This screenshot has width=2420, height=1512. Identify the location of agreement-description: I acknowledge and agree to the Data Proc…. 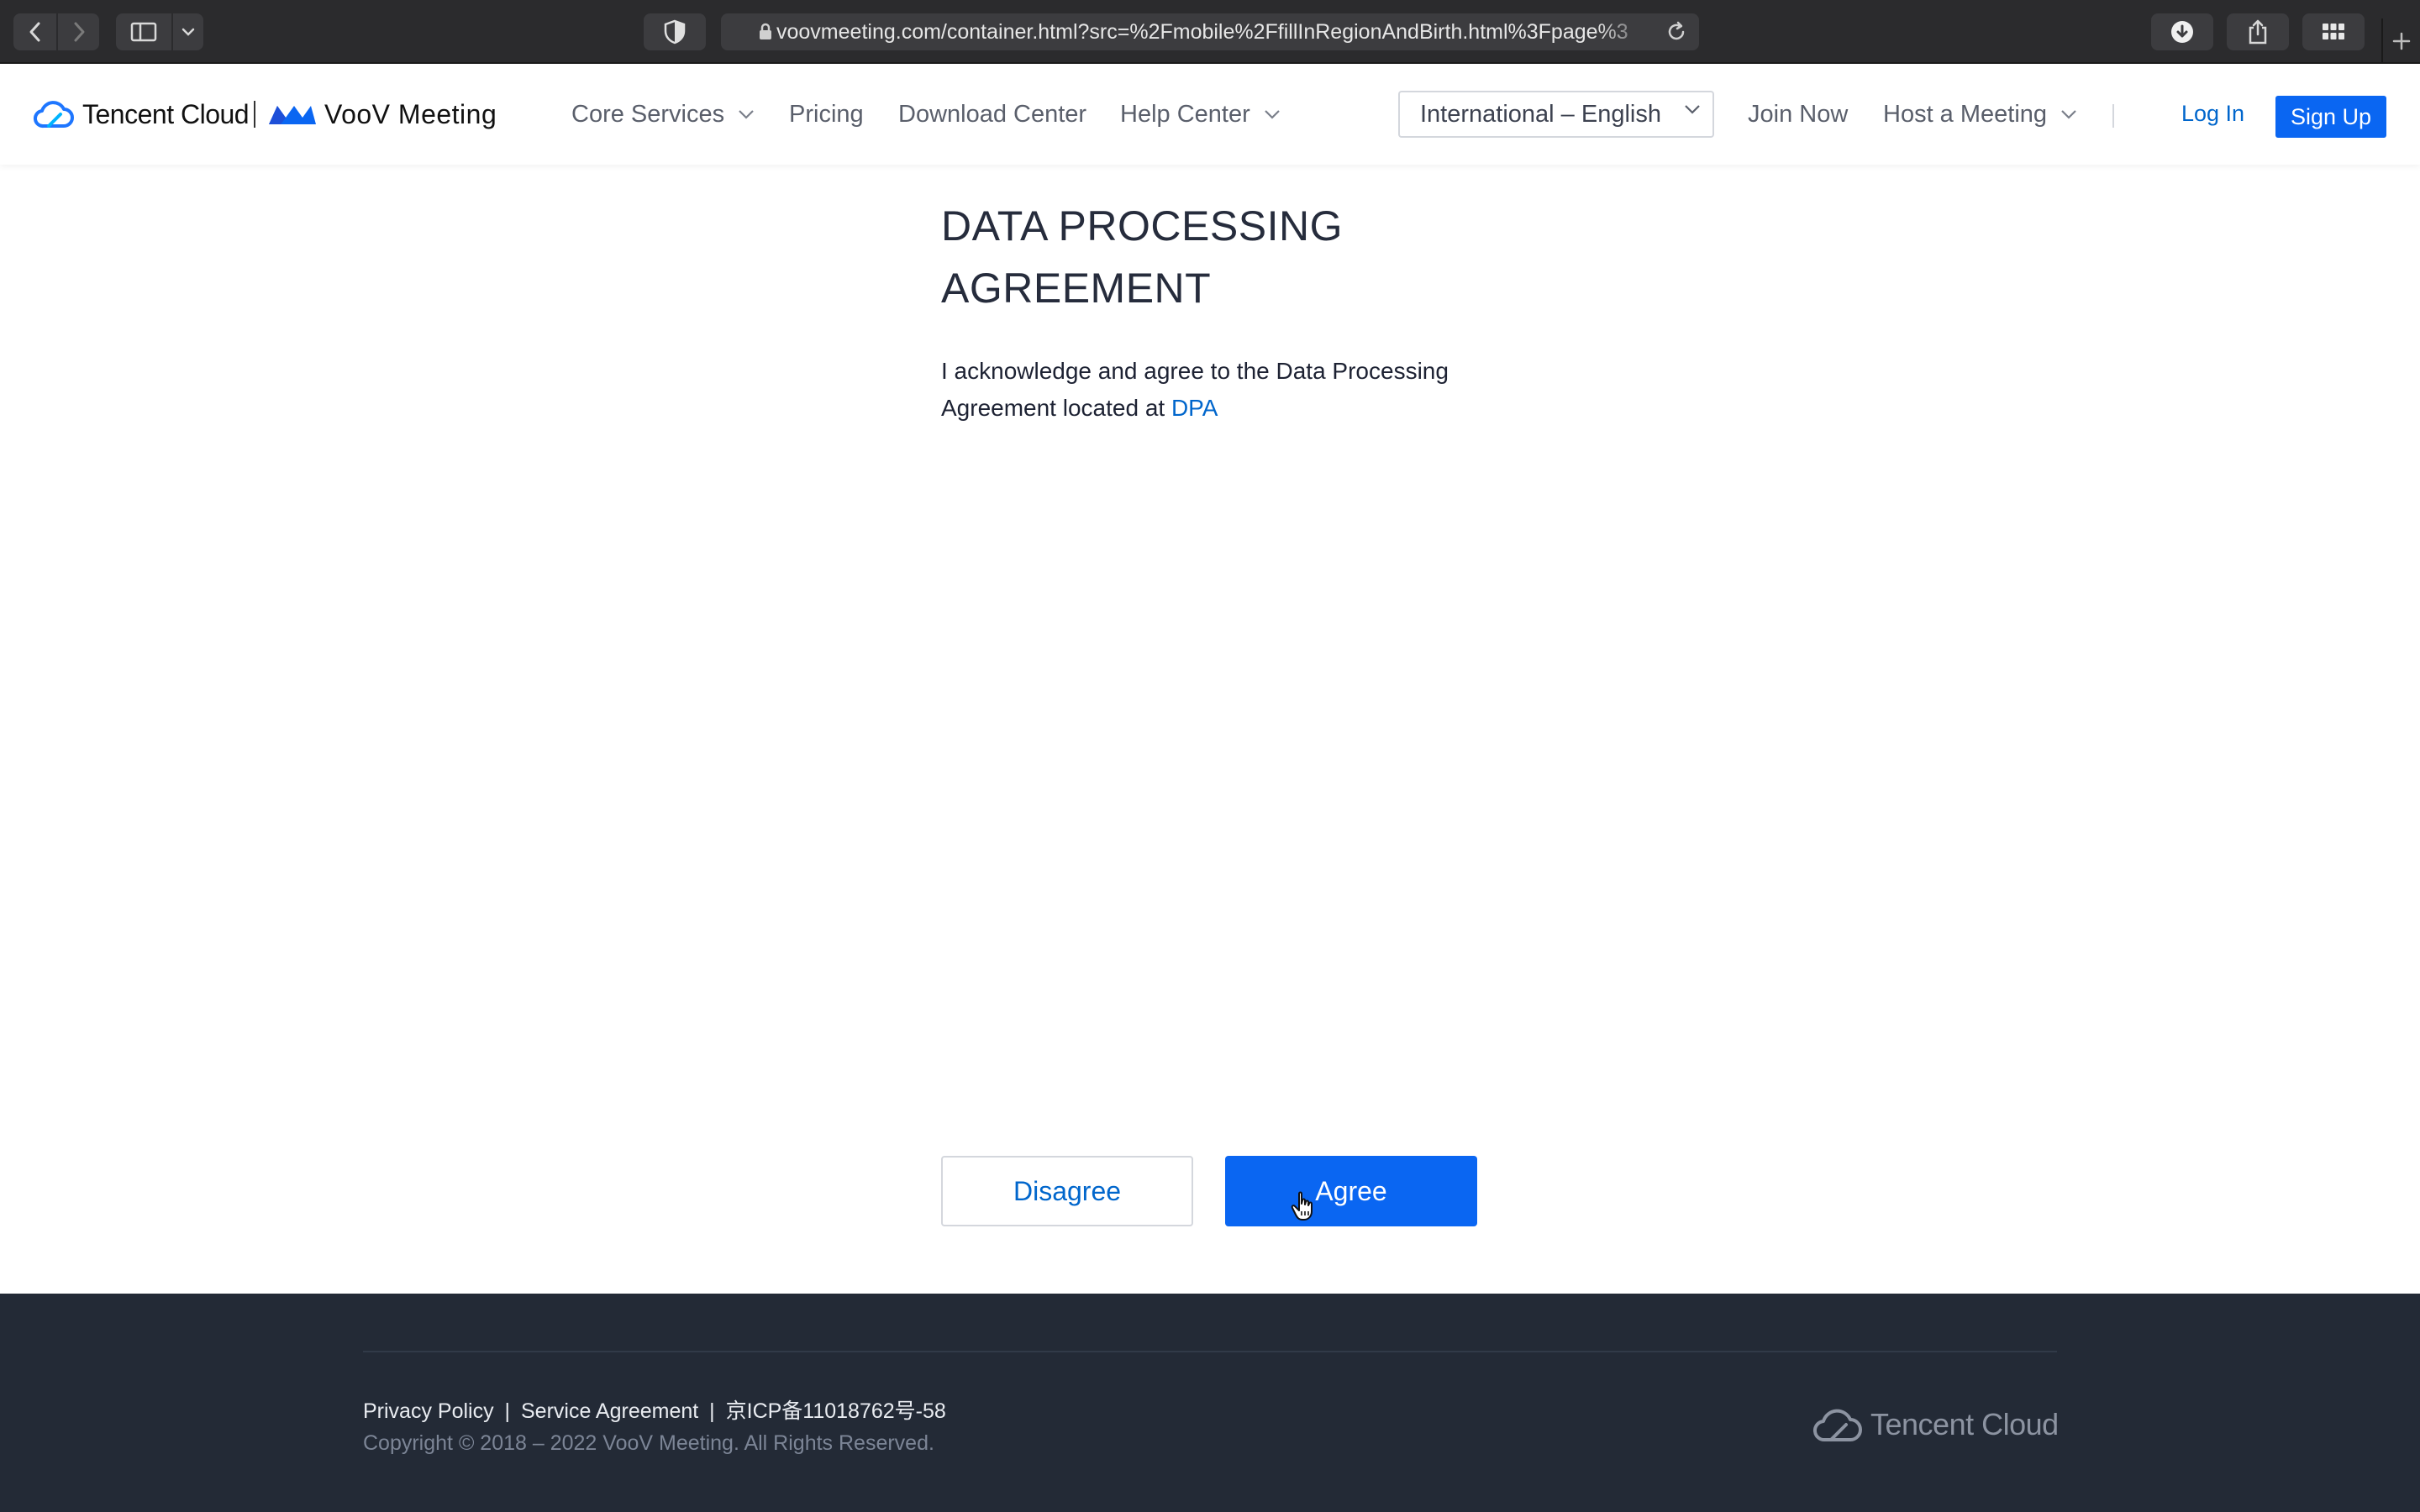
(1210, 390).